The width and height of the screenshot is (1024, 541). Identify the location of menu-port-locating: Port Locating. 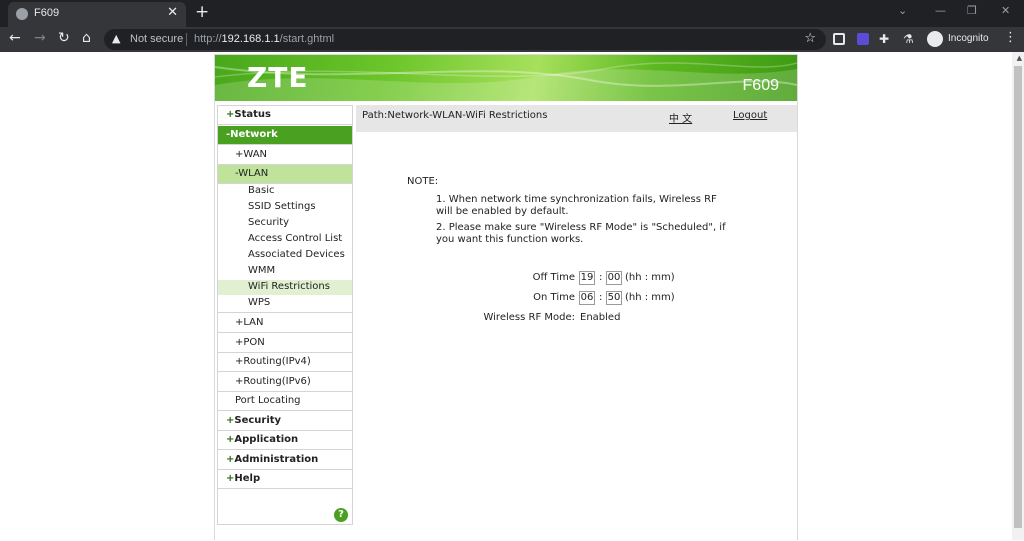
(285, 401).